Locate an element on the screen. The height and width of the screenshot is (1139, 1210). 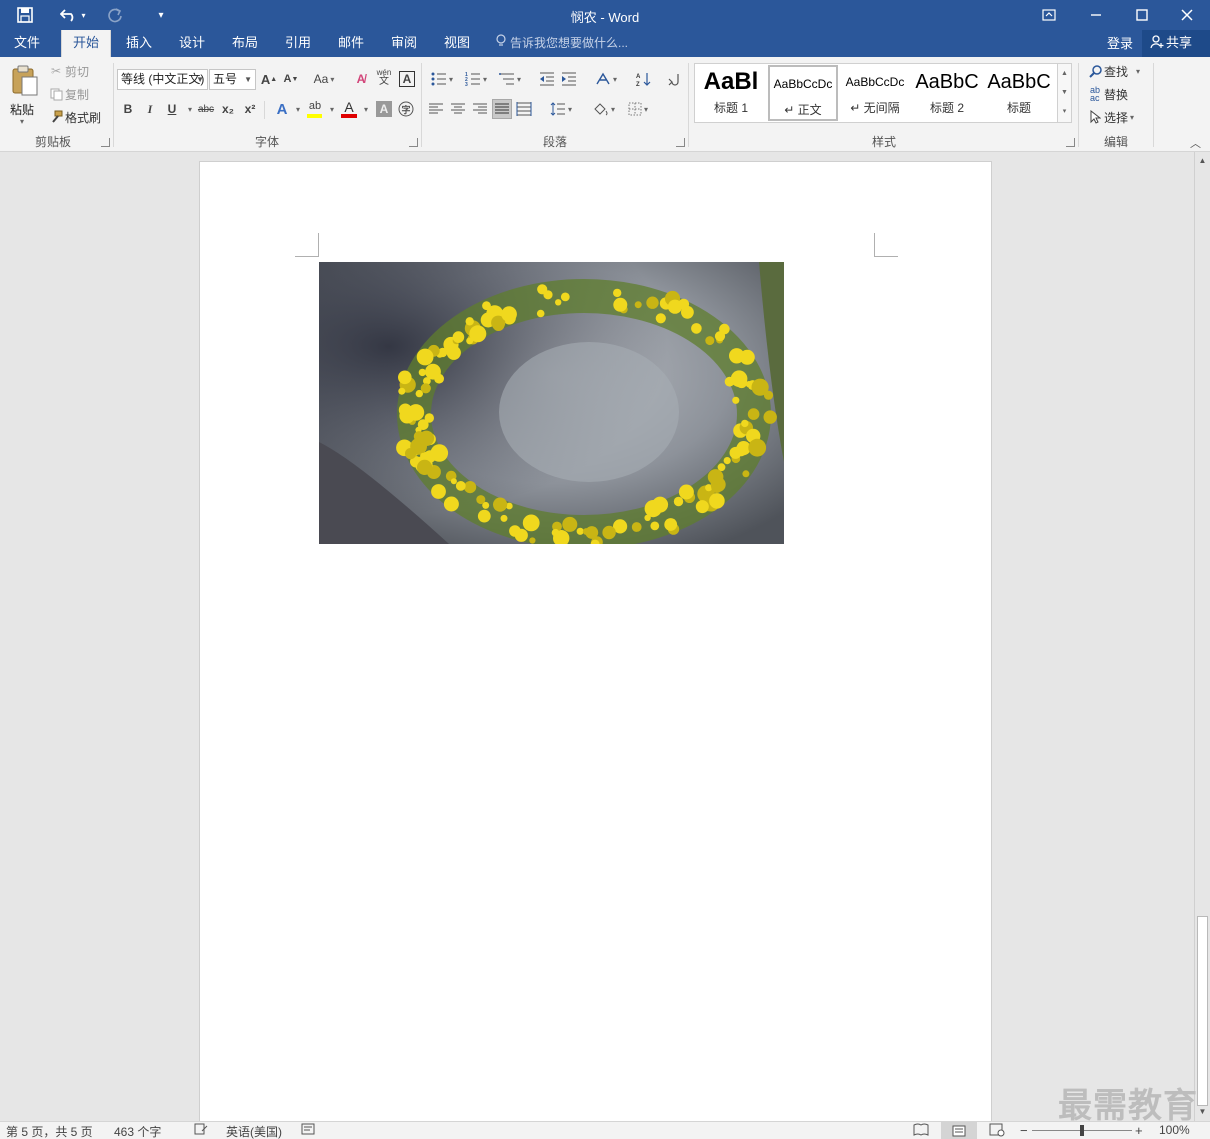
print-layout-icon is located at coordinates (959, 1130).